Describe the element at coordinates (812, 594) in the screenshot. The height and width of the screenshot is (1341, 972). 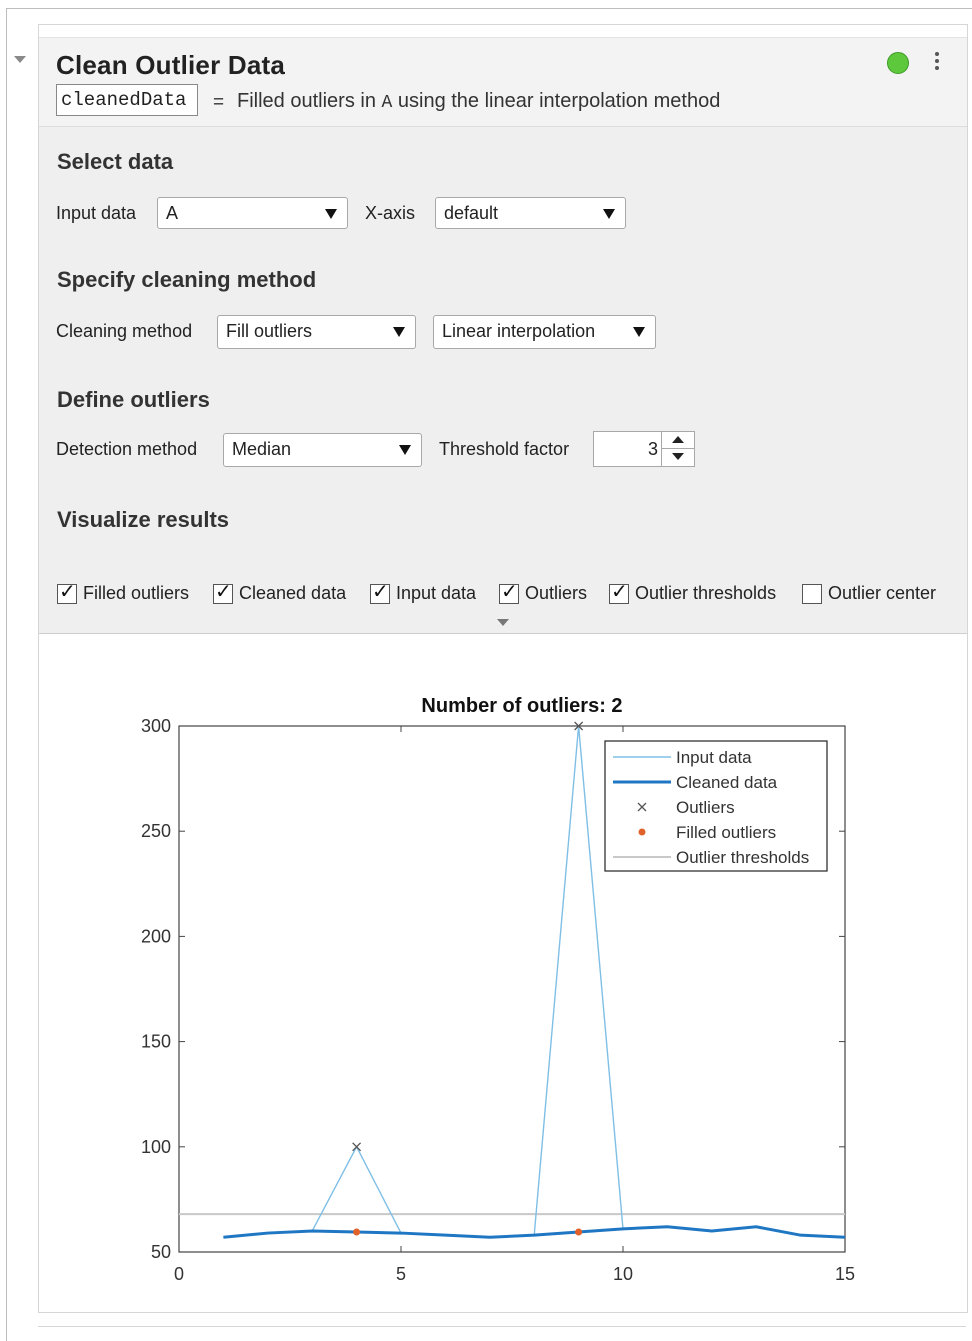
I see `checkbox-box` at that location.